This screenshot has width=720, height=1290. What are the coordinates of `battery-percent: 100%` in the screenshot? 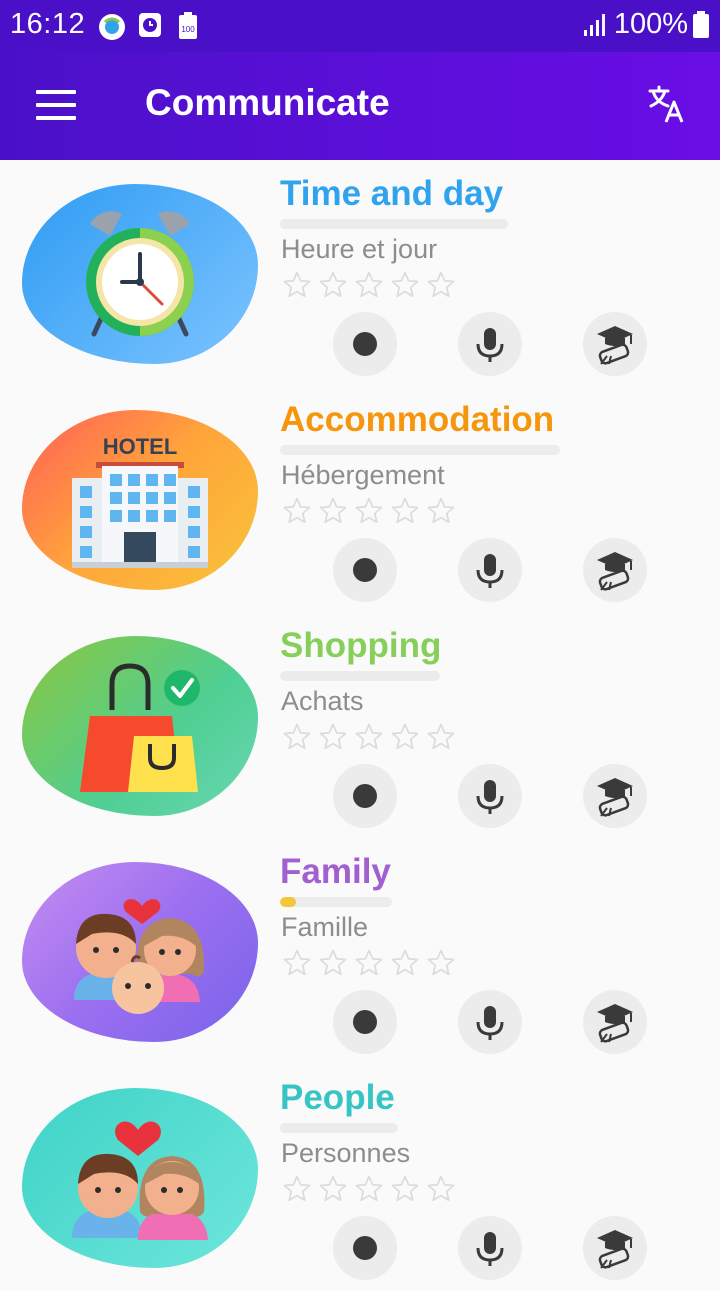 It's located at (650, 24).